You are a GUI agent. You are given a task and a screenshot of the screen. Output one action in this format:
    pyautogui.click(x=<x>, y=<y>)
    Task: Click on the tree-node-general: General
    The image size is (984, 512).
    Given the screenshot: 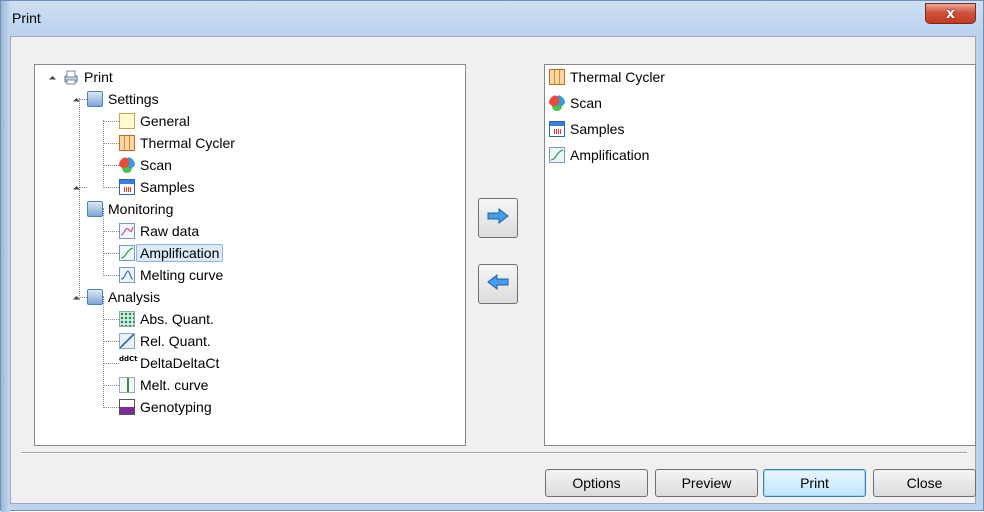 What is the action you would take?
    pyautogui.click(x=154, y=121)
    